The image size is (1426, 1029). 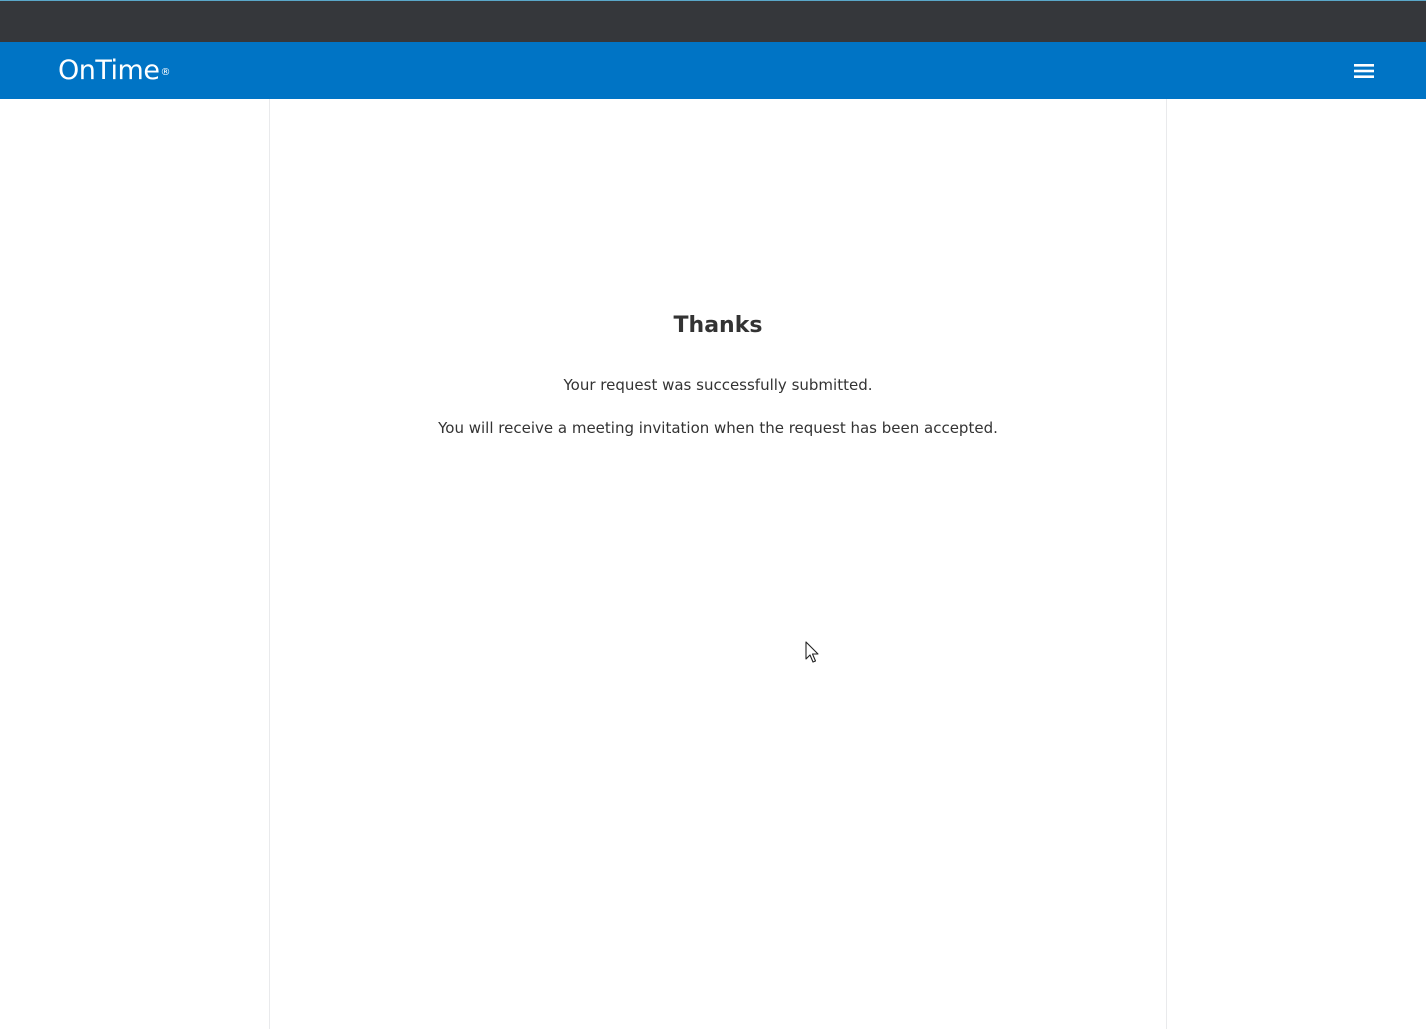 What do you see at coordinates (109, 70) in the screenshot?
I see `brand-name: OnTime` at bounding box center [109, 70].